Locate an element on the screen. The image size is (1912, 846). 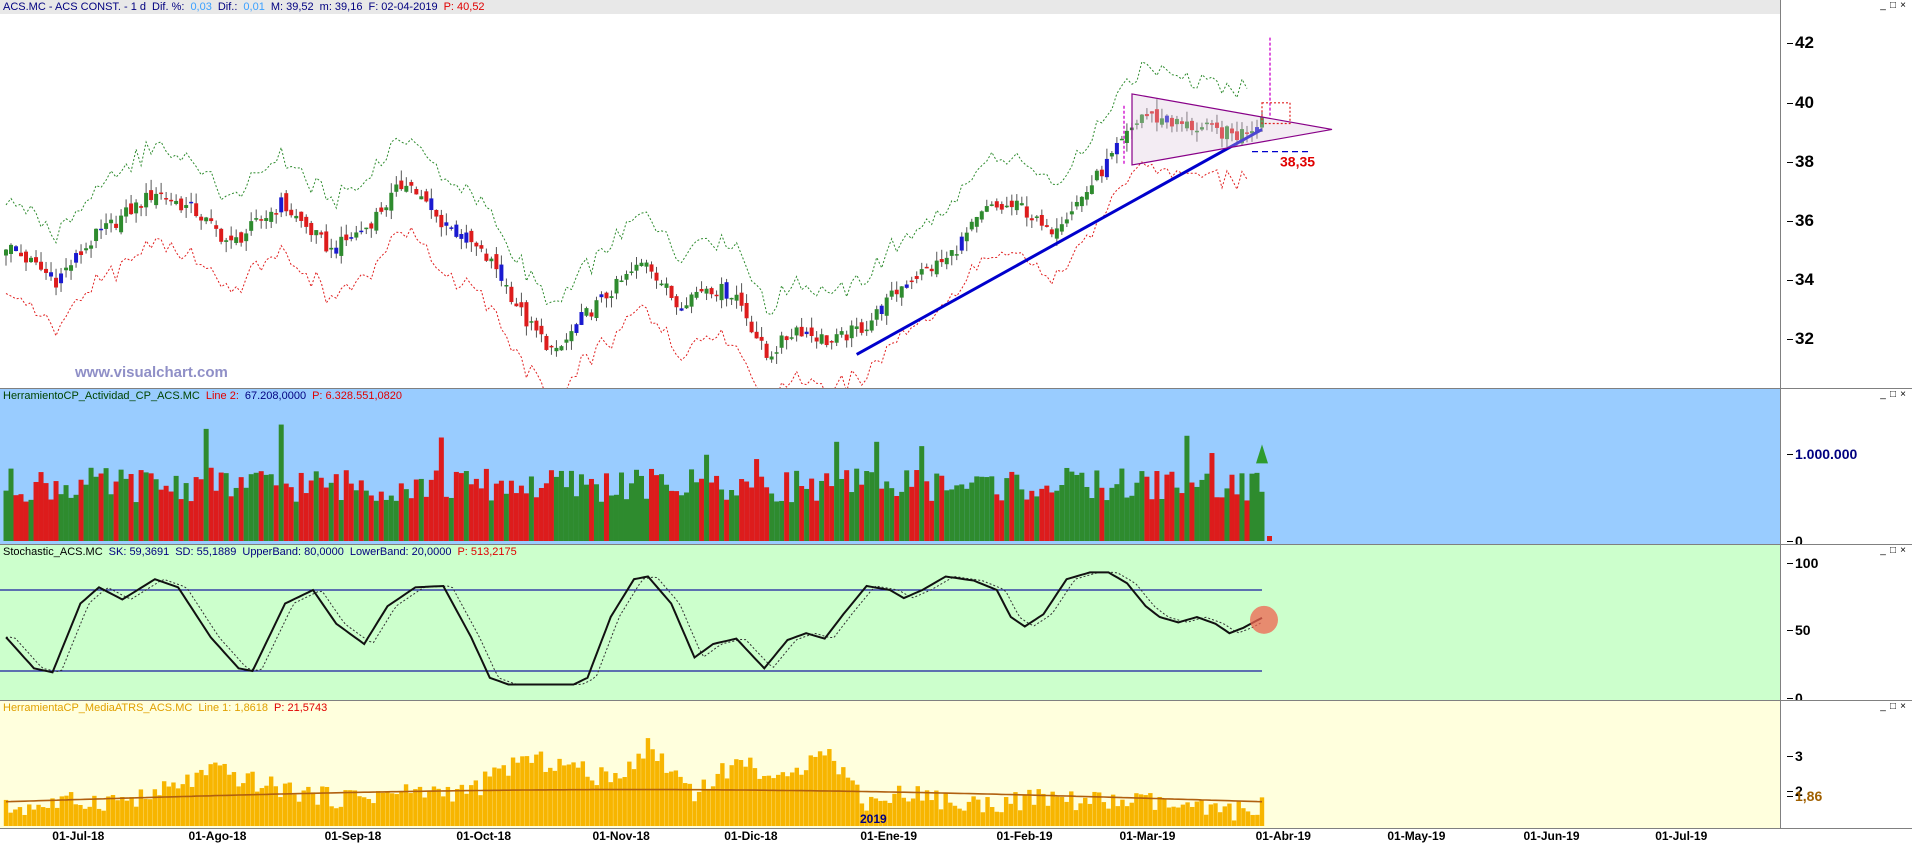
year-label: 2019 is located at coordinates (873, 819).